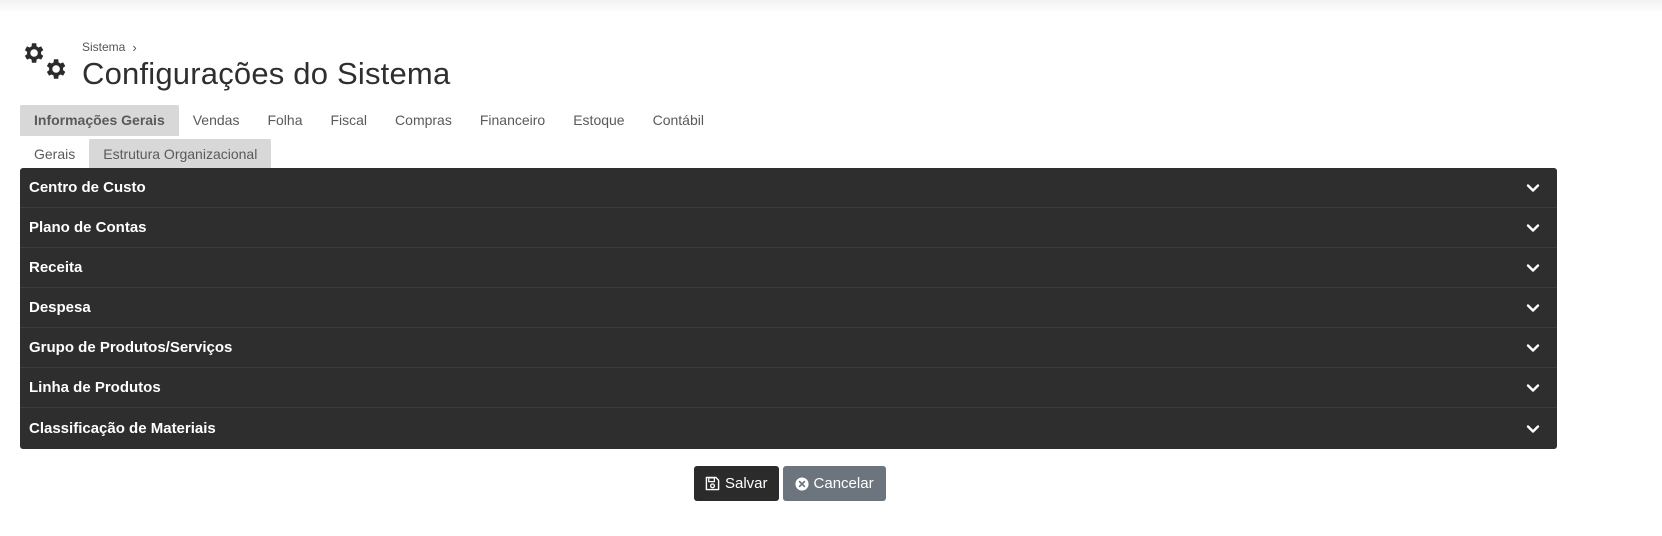 This screenshot has height=536, width=1662. Describe the element at coordinates (831, 7) in the screenshot. I see `top-bar` at that location.